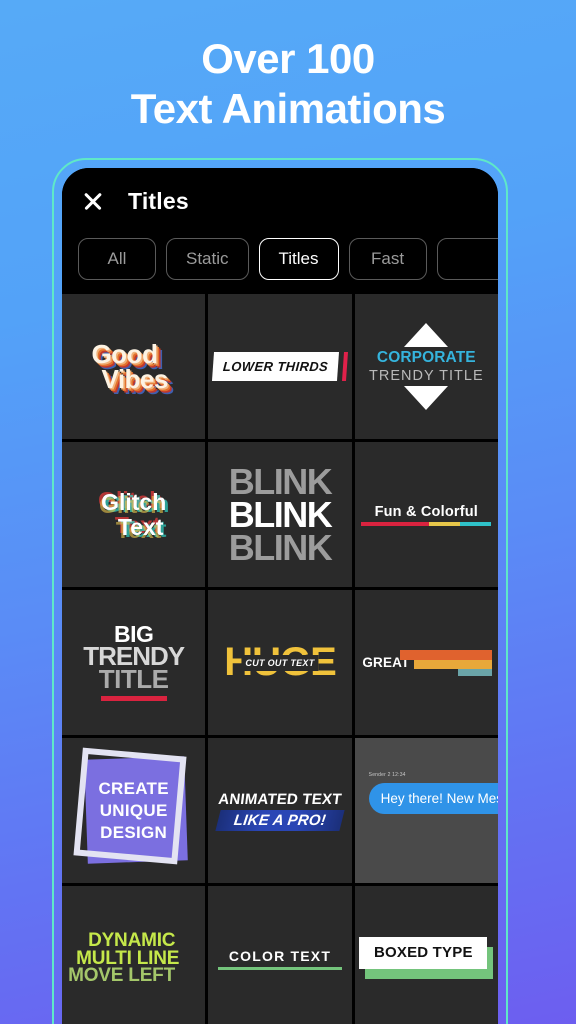  I want to click on rule-segment-teal, so click(476, 523).